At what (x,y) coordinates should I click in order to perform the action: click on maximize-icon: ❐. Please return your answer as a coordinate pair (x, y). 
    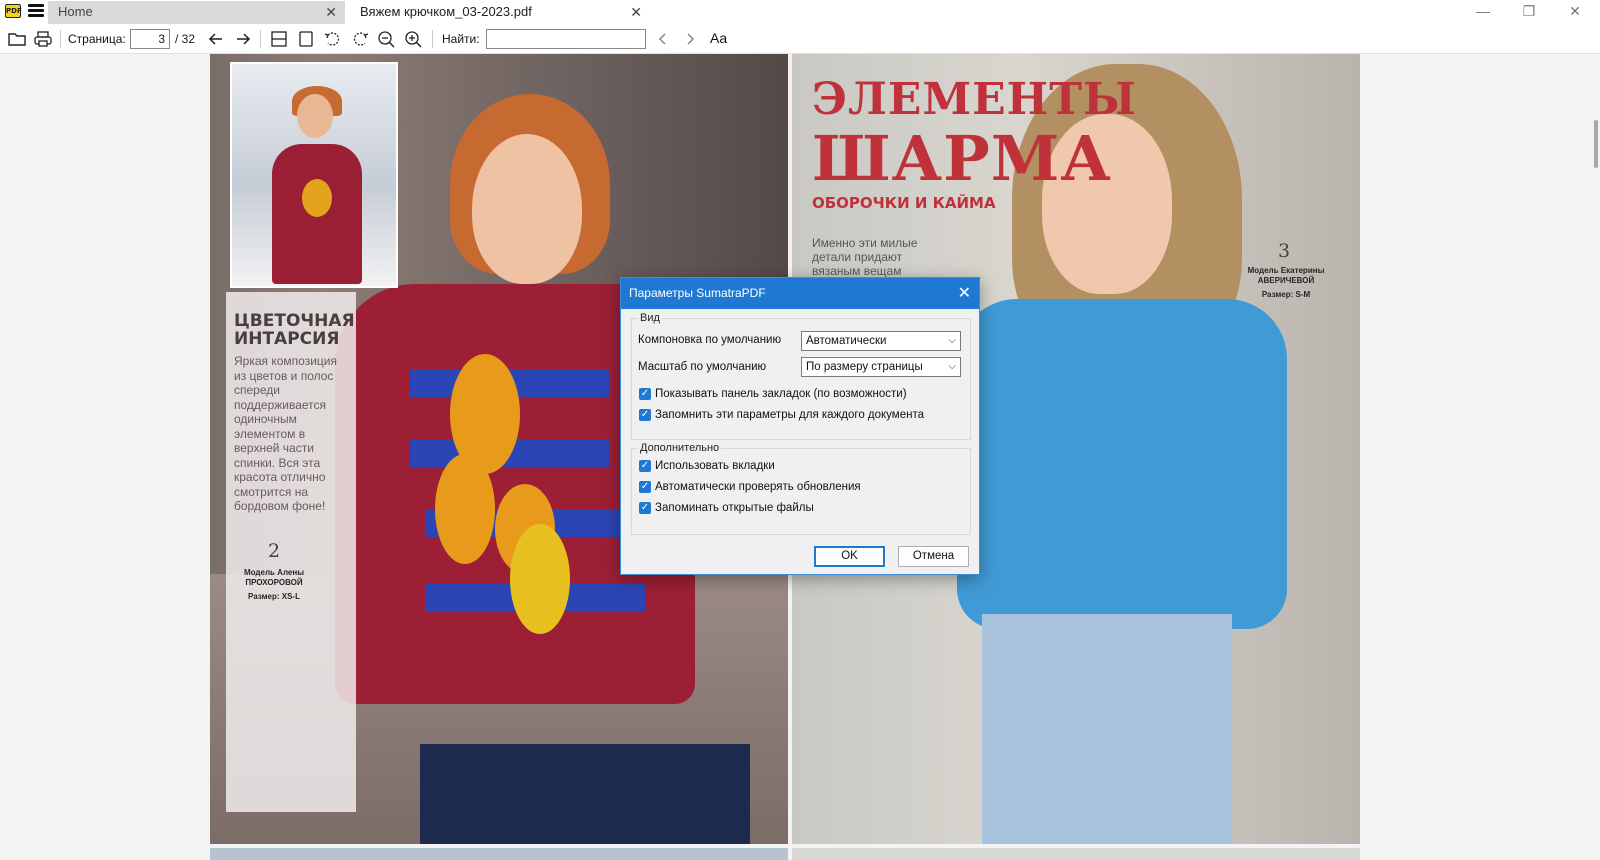
    Looking at the image, I should click on (1529, 12).